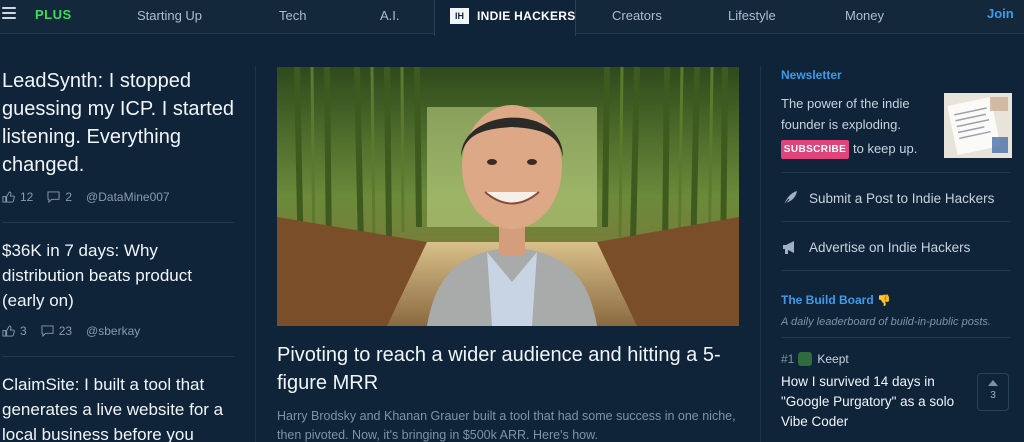 Image resolution: width=1024 pixels, height=442 pixels. I want to click on upvote-arrow-icon, so click(993, 383).